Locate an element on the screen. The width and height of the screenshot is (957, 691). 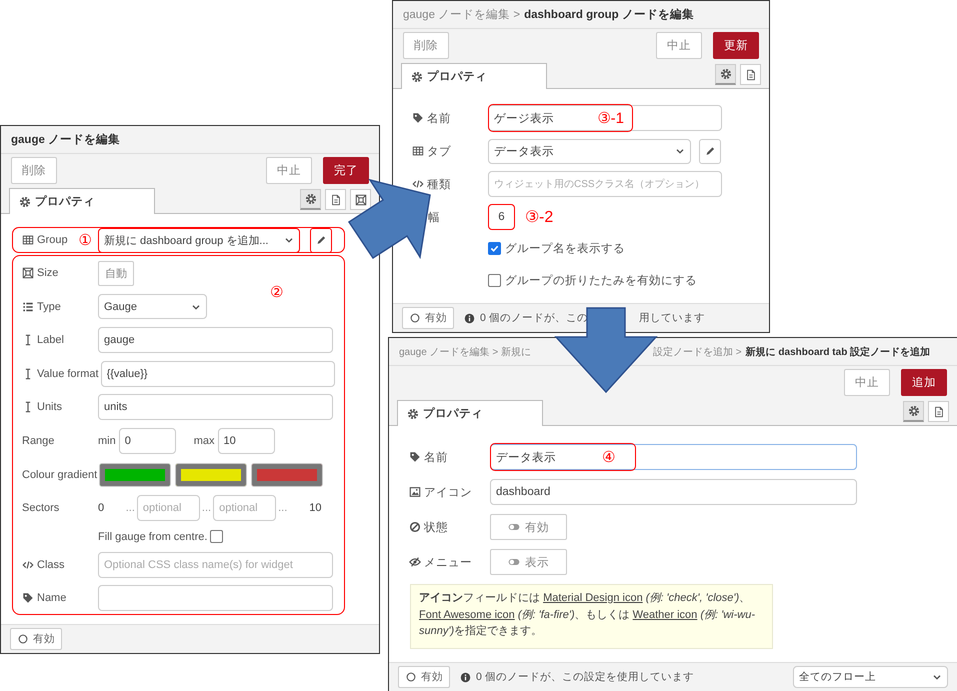
min-field: 0 is located at coordinates (147, 441).